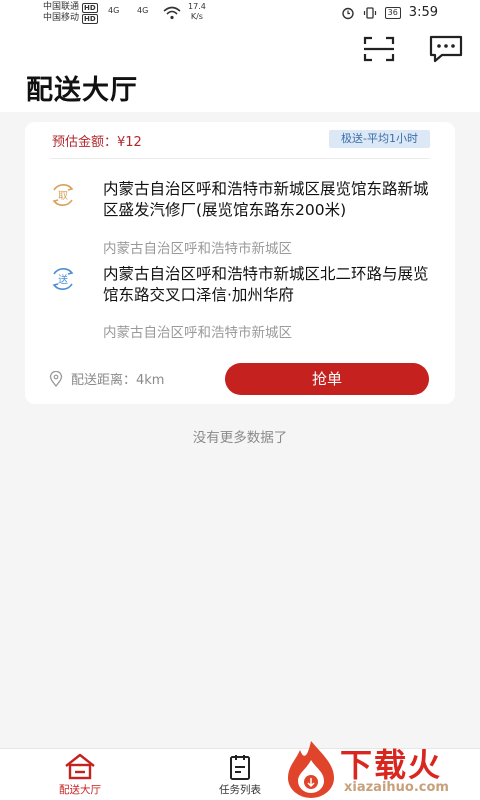  Describe the element at coordinates (197, 6) in the screenshot. I see `speed-value: 17.4` at that location.